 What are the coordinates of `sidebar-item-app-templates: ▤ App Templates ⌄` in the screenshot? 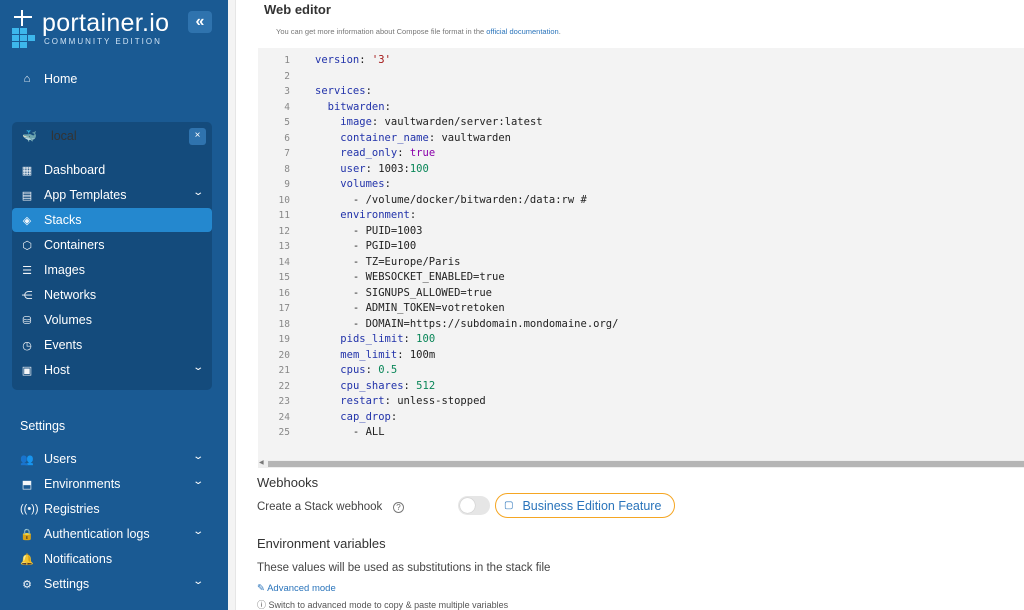 It's located at (112, 195).